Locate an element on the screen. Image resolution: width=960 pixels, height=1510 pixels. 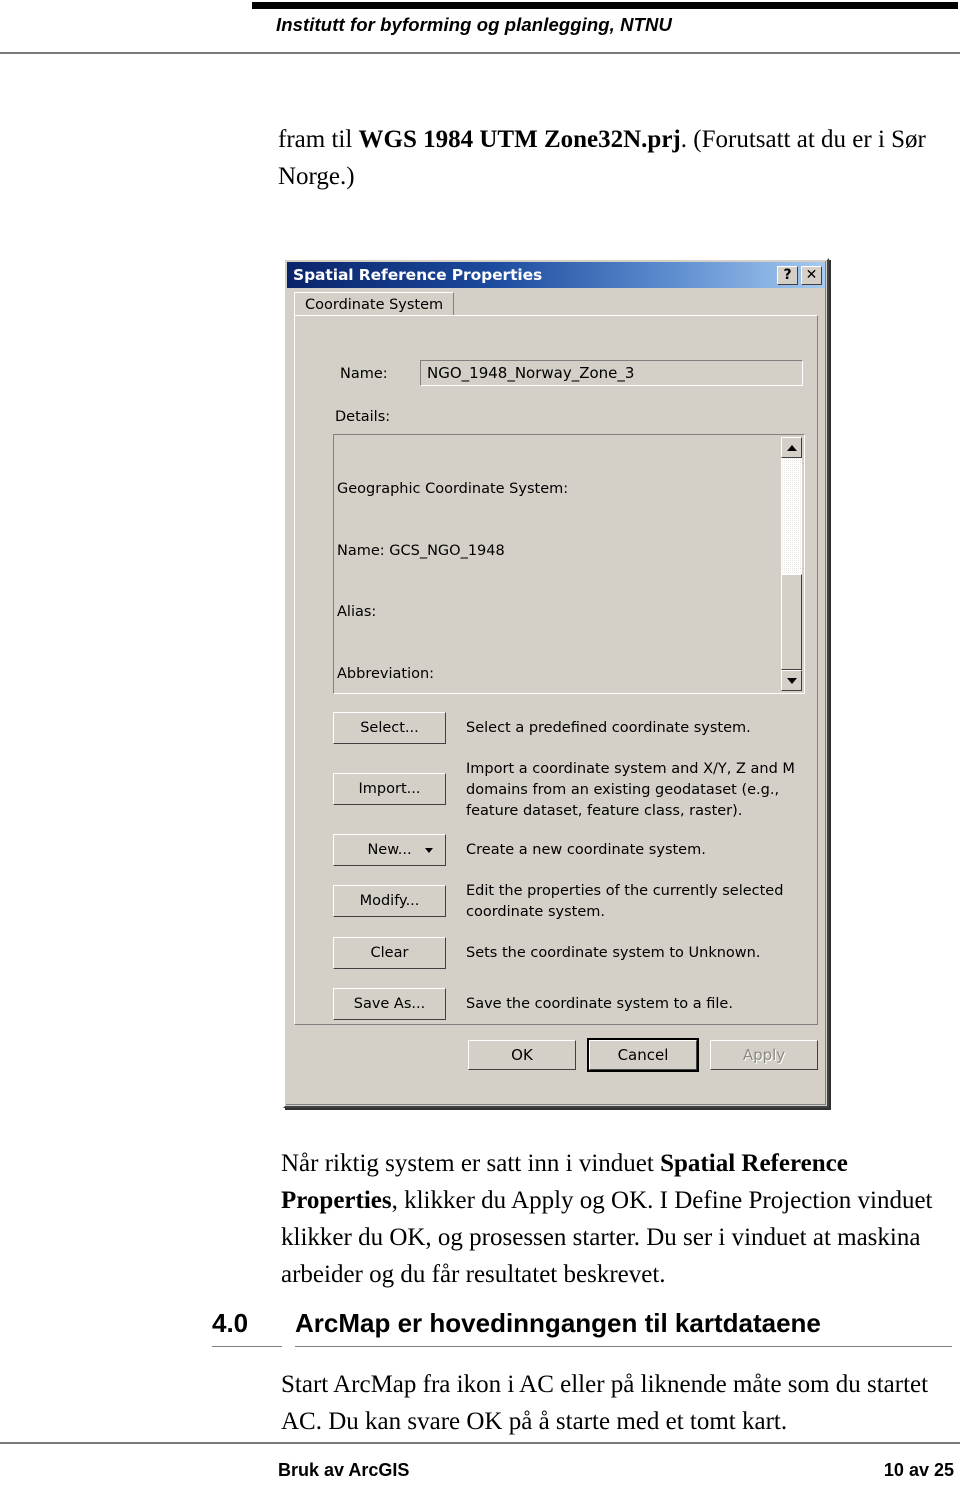
intro-text-bold: WGS 1984 UTM Zone32N.prj is located at coordinates (519, 139).